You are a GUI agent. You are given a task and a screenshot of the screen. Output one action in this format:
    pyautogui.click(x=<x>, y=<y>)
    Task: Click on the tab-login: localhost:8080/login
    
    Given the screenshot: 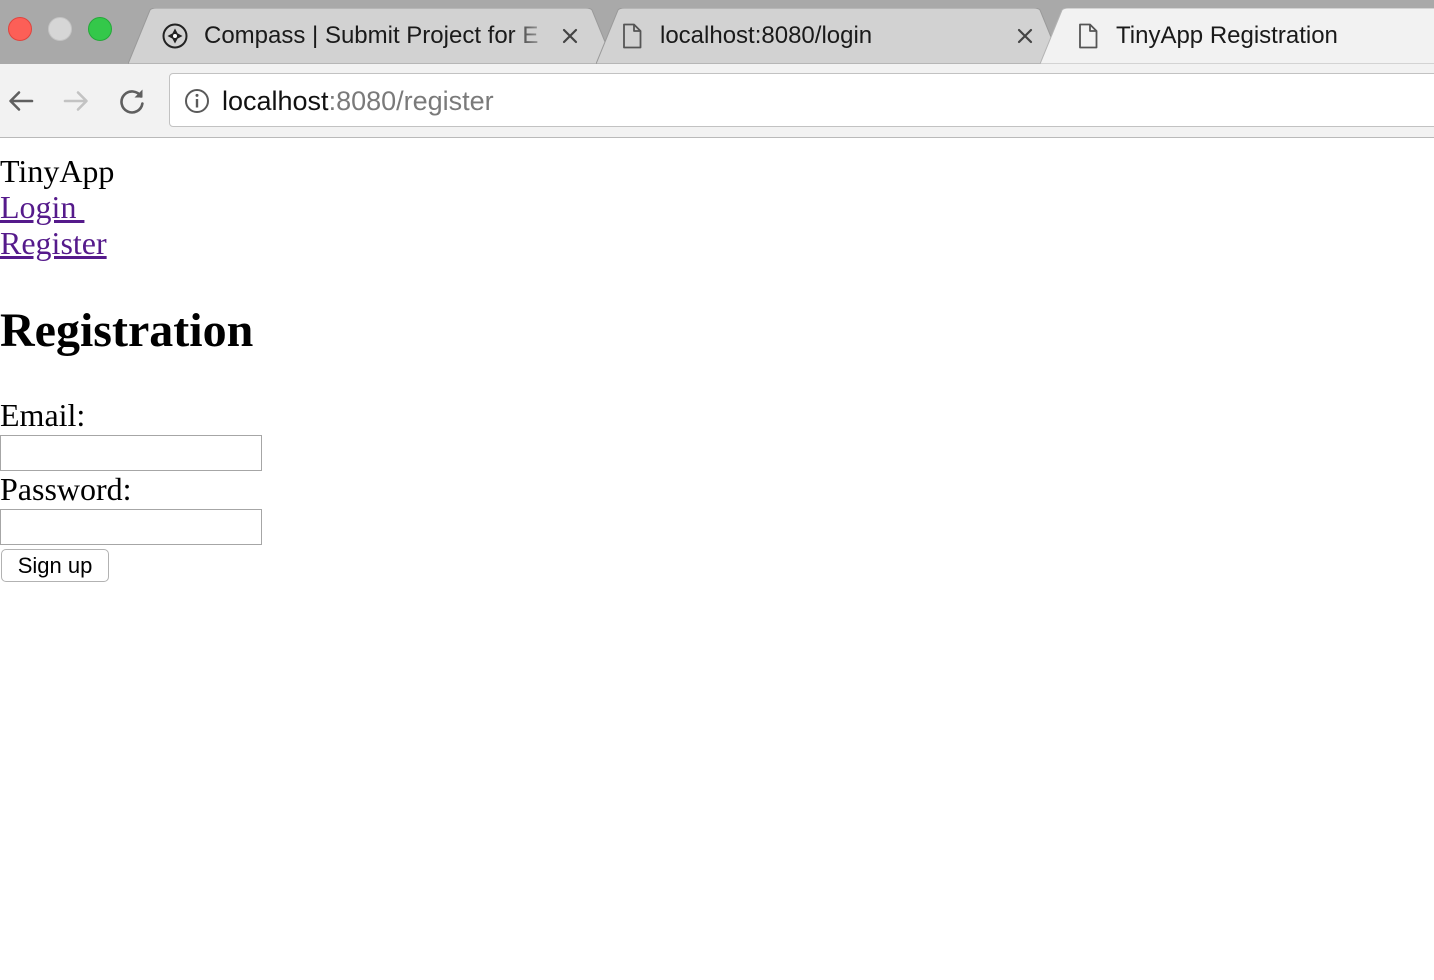 What is the action you would take?
    pyautogui.click(x=829, y=36)
    